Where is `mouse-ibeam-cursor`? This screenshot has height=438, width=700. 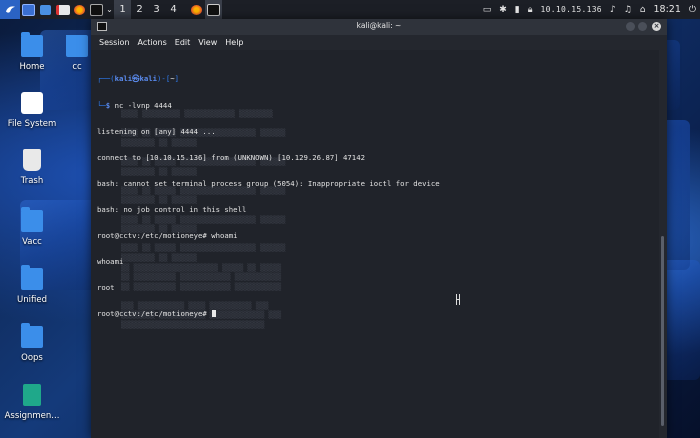 mouse-ibeam-cursor is located at coordinates (458, 299).